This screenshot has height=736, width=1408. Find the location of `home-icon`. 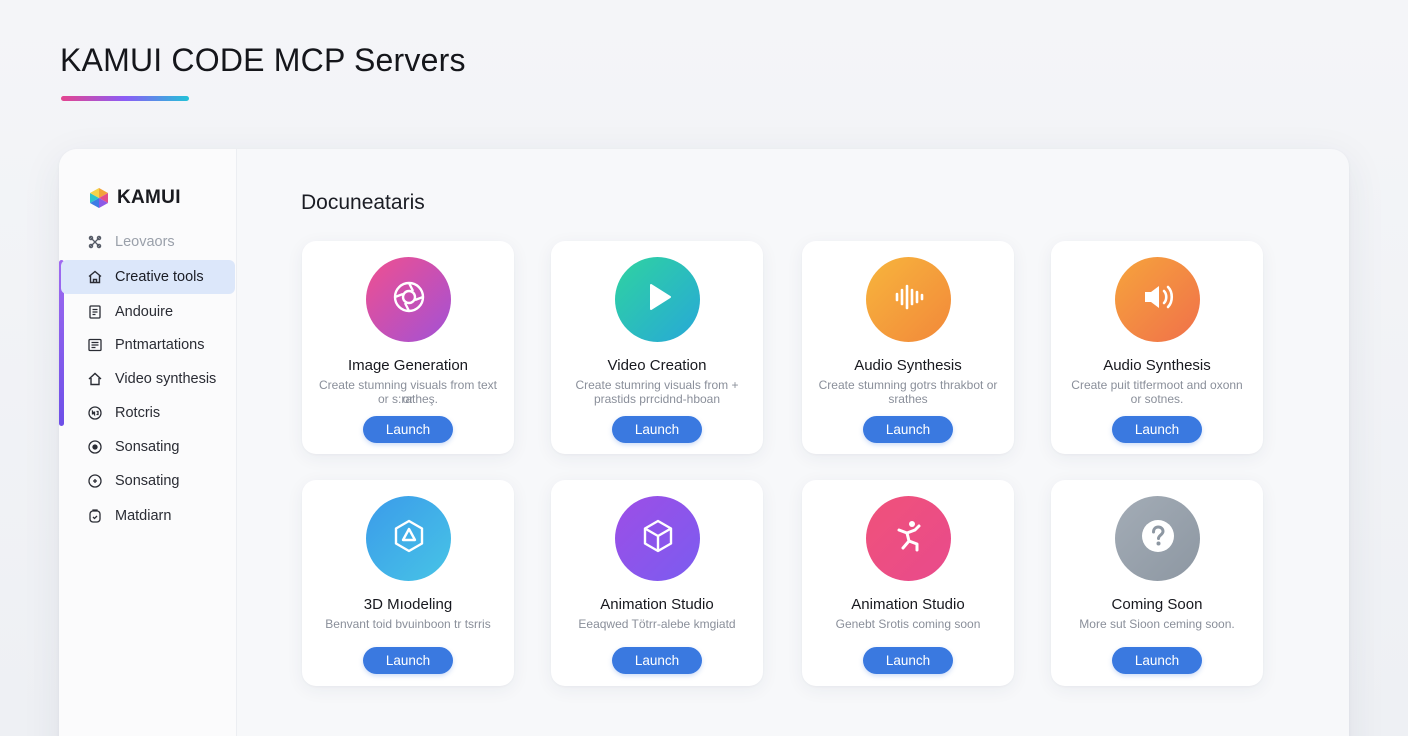

home-icon is located at coordinates (95, 277).